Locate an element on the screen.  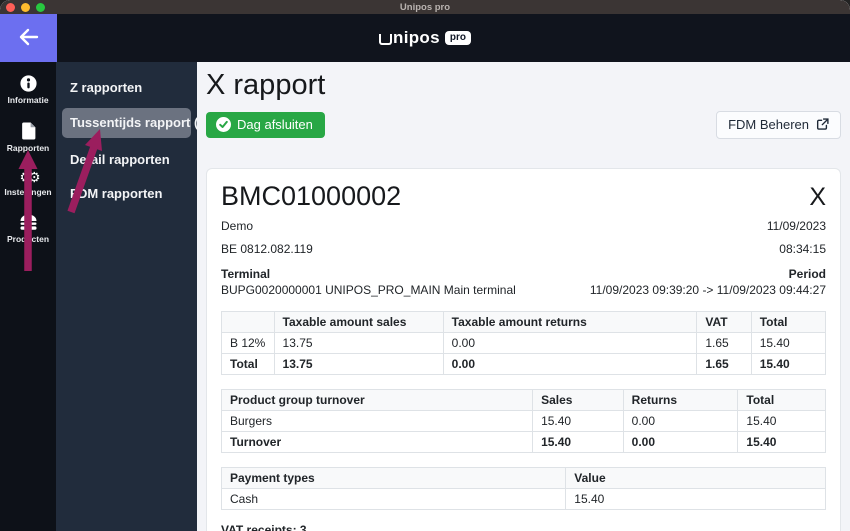
info-icon is located at coordinates (28, 83).